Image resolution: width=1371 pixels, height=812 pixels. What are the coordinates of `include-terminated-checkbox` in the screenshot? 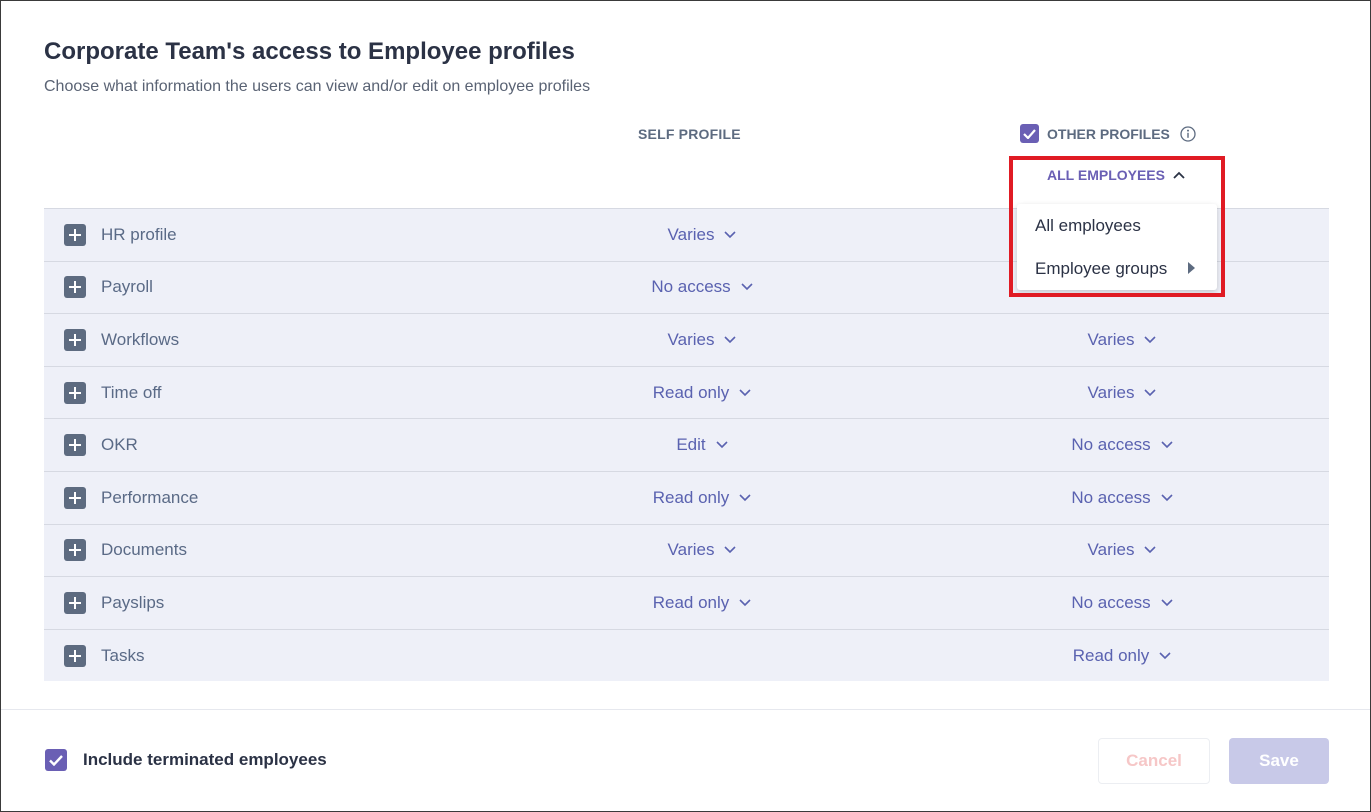 It's located at (56, 760).